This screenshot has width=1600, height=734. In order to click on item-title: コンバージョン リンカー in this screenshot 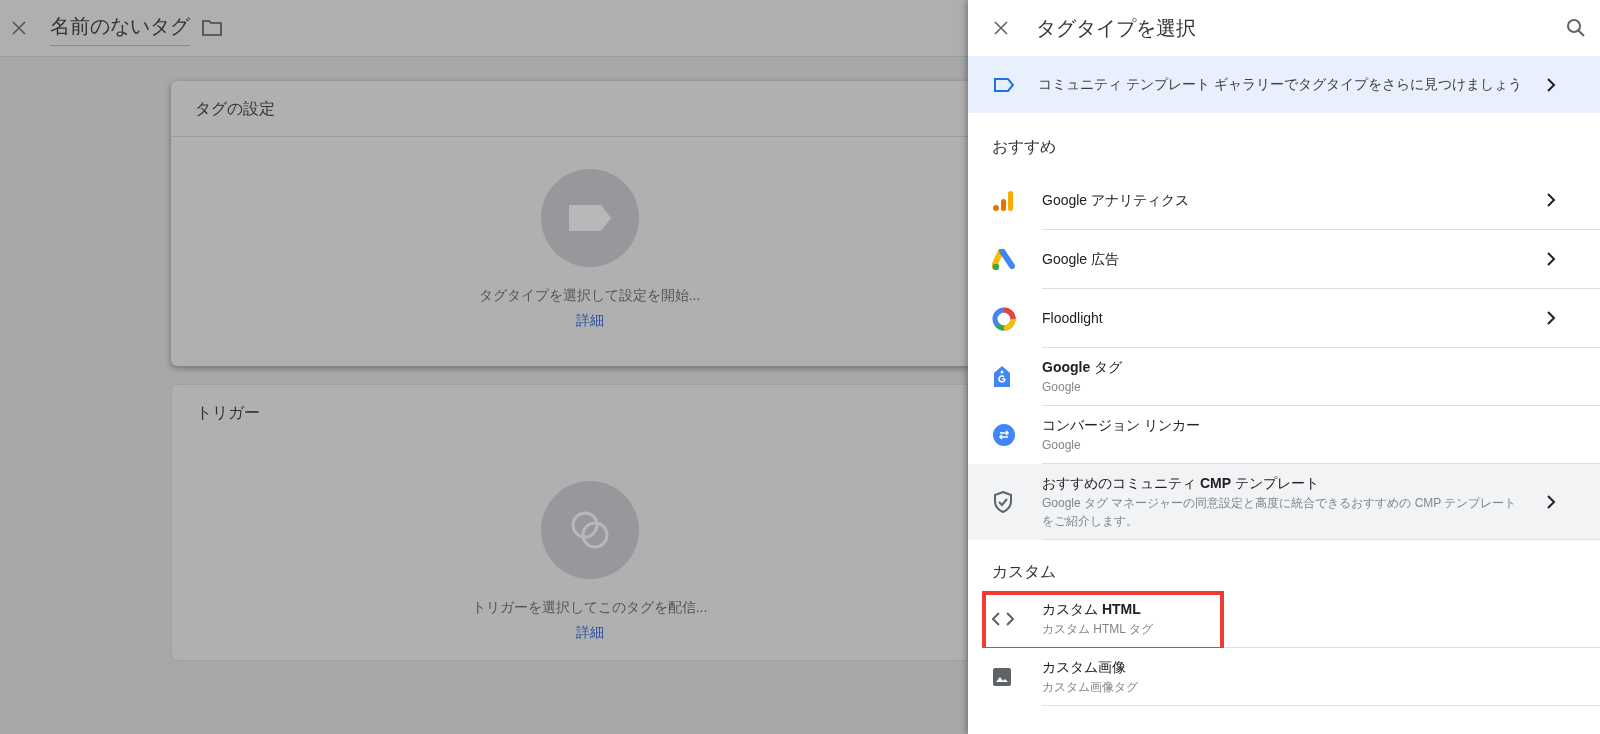, I will do `click(1121, 425)`.